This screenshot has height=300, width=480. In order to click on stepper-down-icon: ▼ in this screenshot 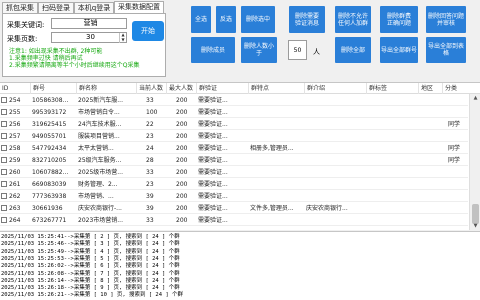, I will do `click(122, 40)`.